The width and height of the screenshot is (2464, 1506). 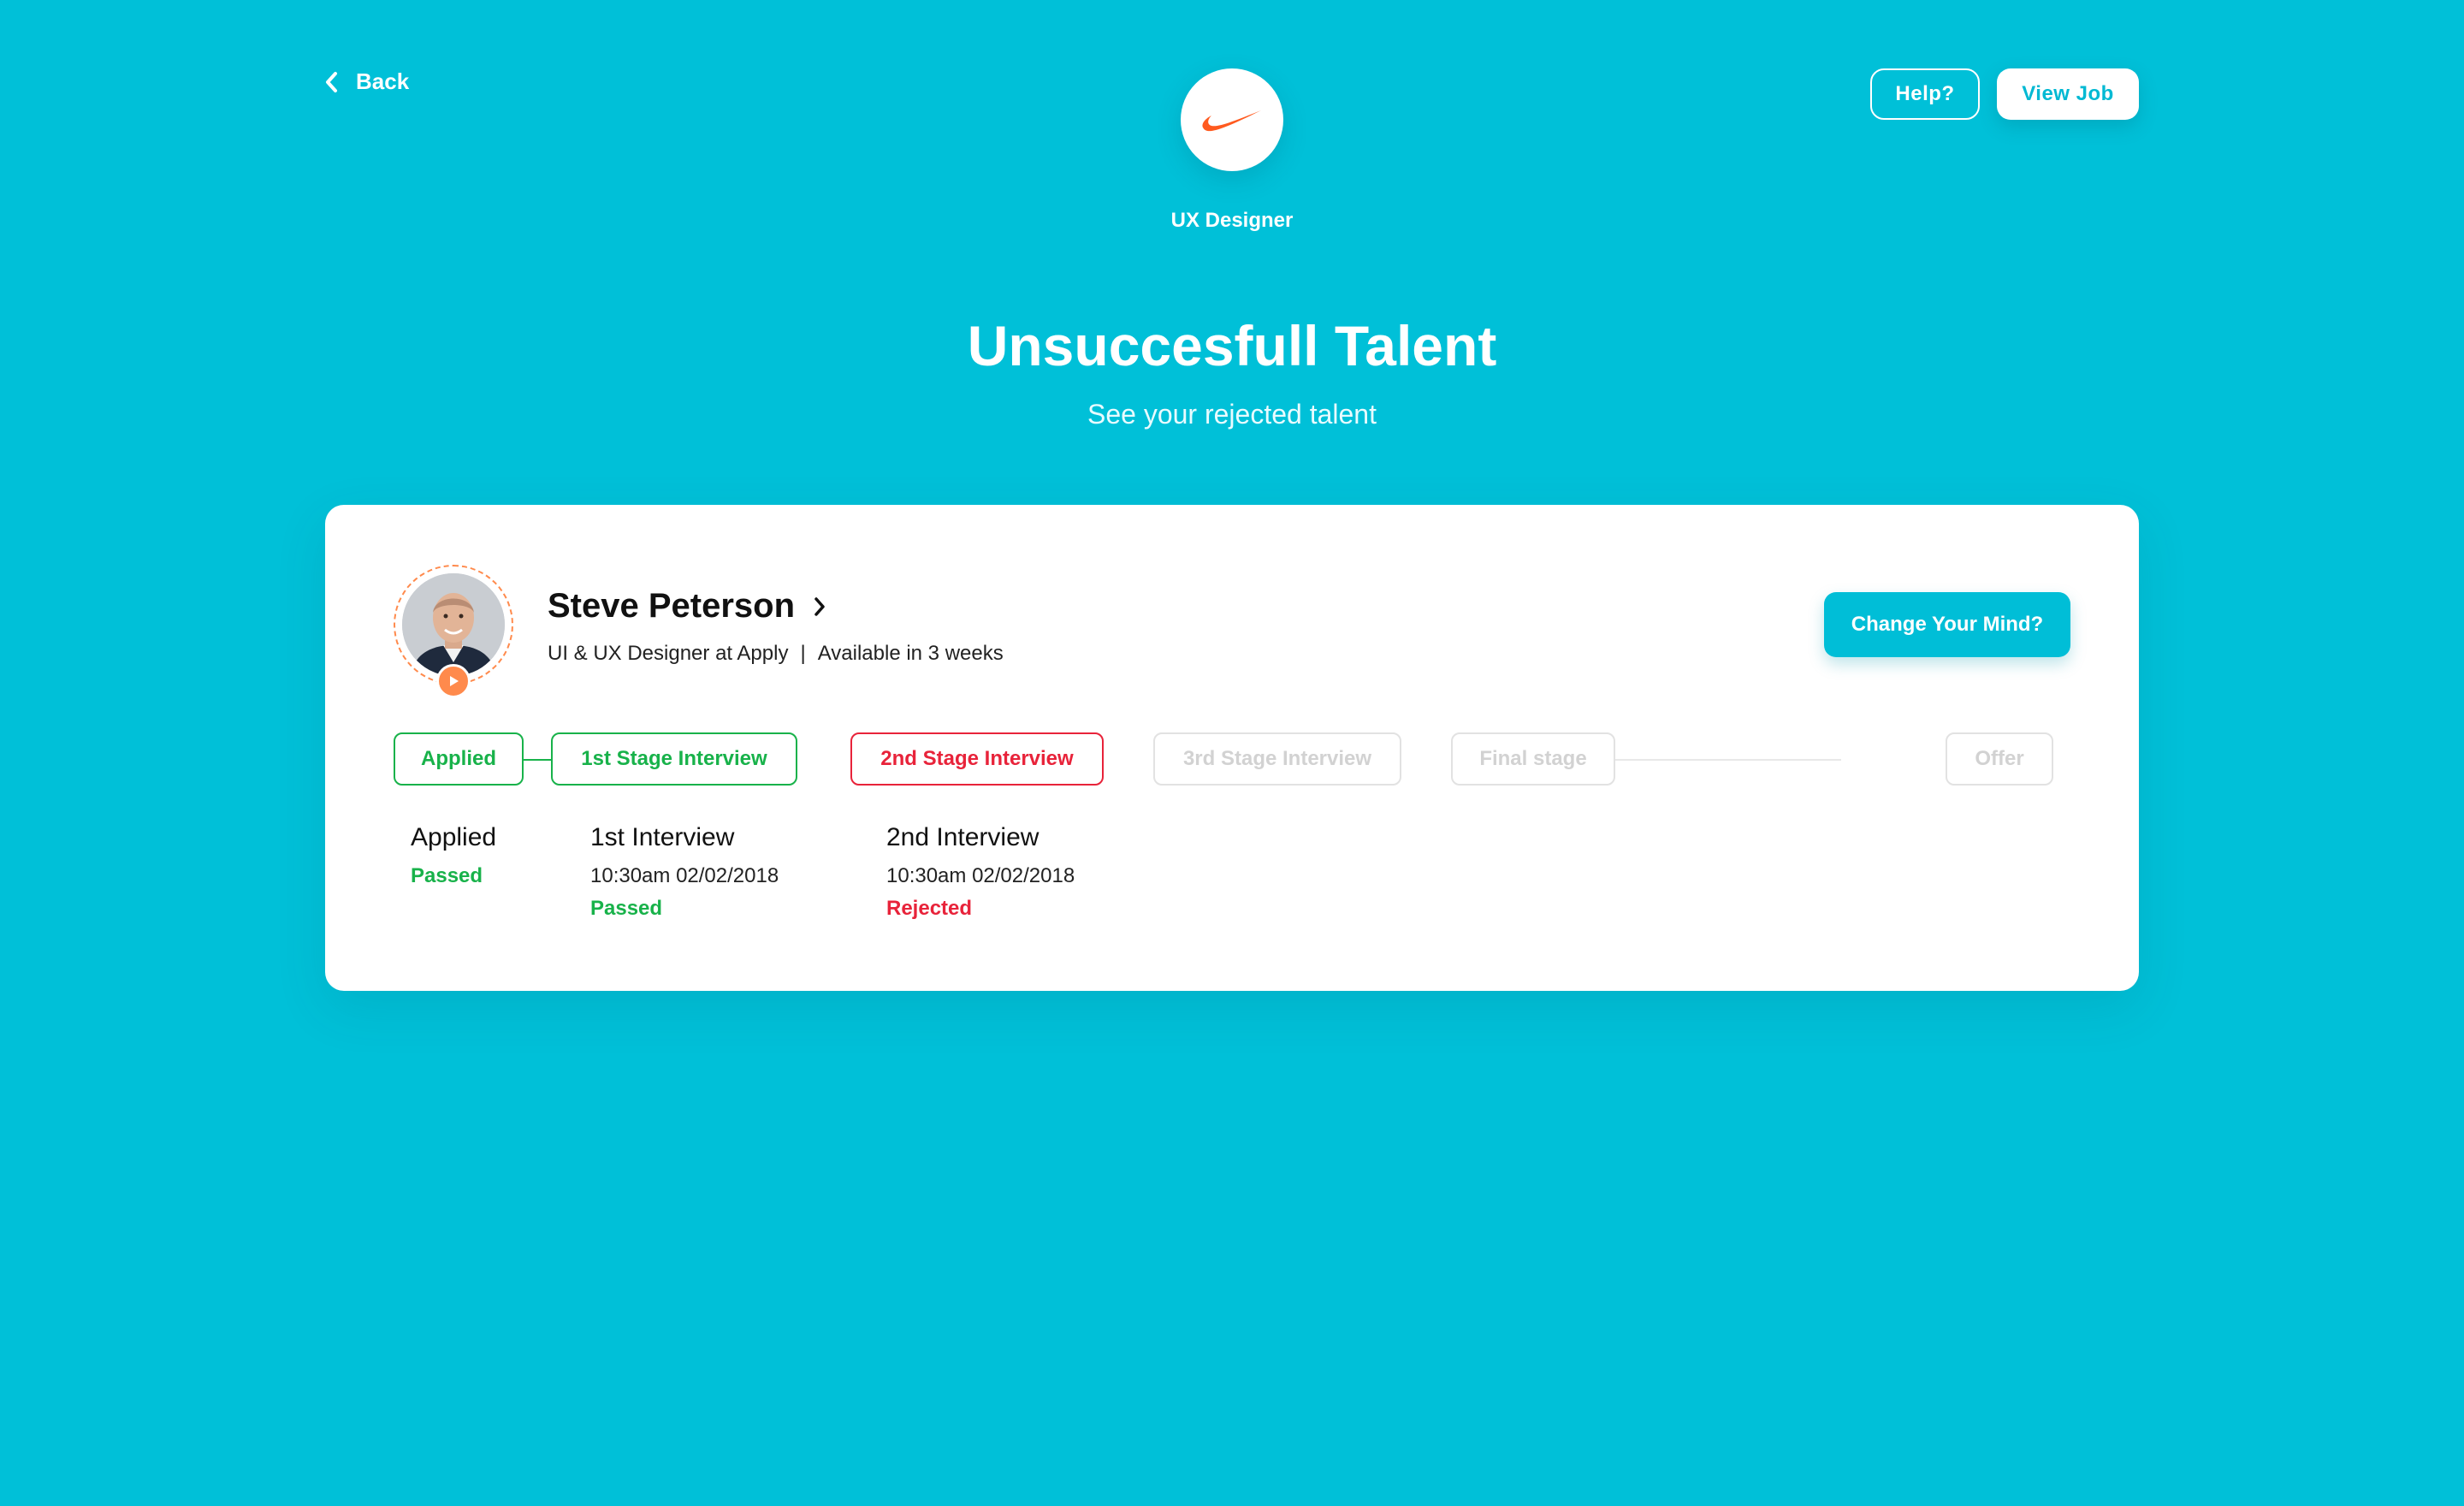 I want to click on stage-3rd-interview: 3rd Stage Interview, so click(x=1277, y=759).